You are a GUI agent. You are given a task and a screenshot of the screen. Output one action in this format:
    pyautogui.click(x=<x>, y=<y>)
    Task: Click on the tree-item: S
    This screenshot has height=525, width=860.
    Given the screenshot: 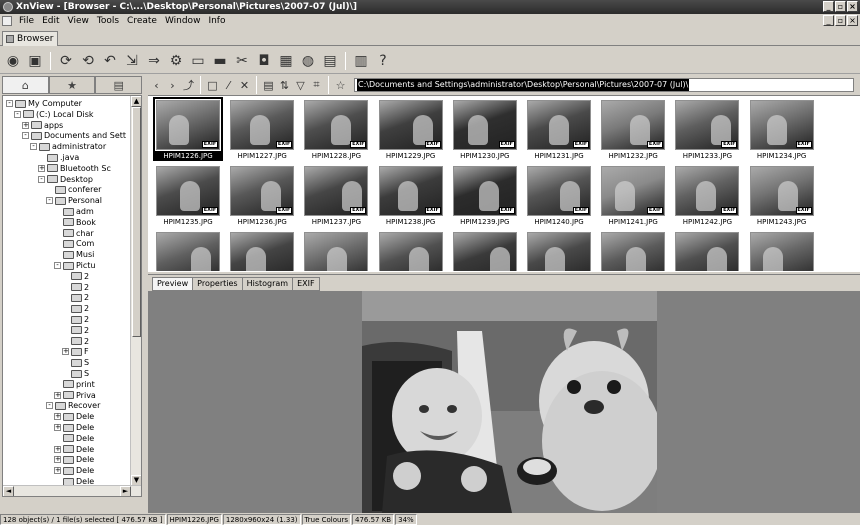 What is the action you would take?
    pyautogui.click(x=75, y=373)
    